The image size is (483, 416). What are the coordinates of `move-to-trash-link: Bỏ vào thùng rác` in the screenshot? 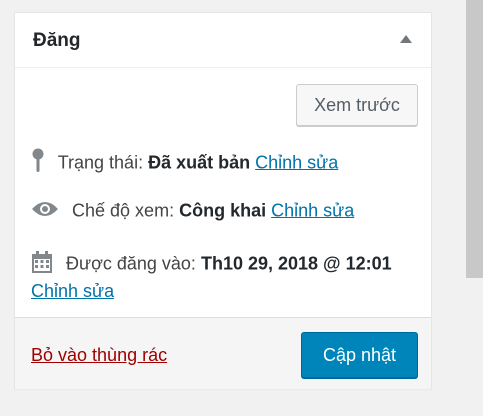 It's located at (99, 355).